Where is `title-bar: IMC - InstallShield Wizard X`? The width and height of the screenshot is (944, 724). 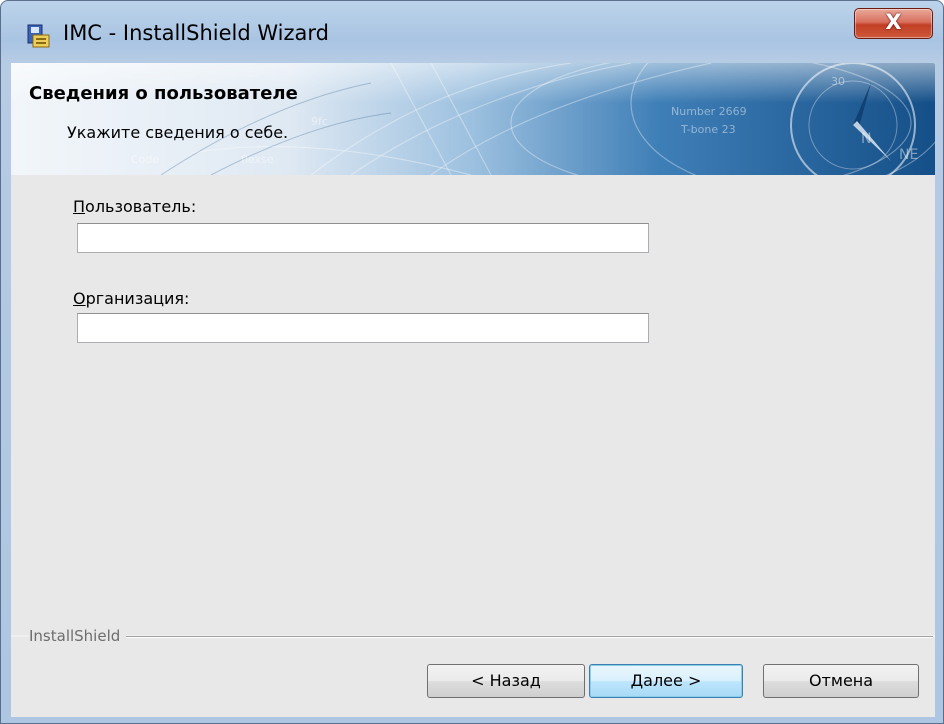 title-bar: IMC - InstallShield Wizard X is located at coordinates (472, 32).